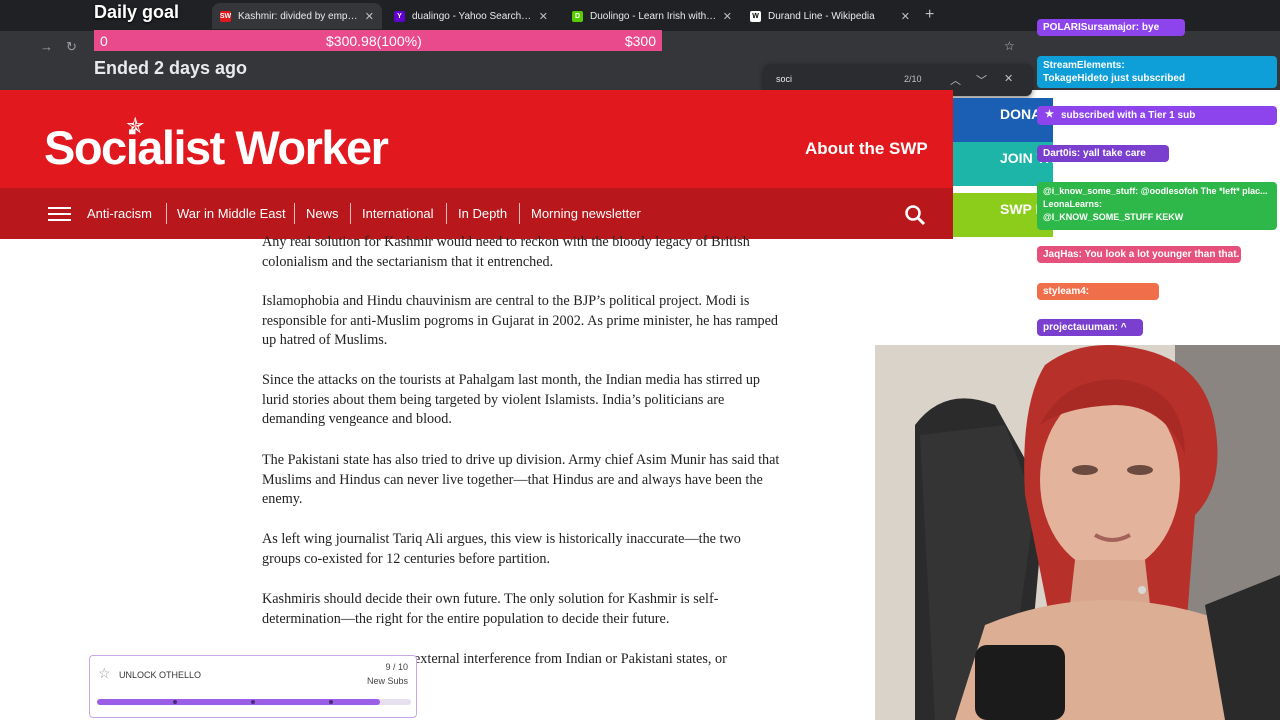  I want to click on tab-title: dualingo - Yahoo Search Results, so click(472, 16).